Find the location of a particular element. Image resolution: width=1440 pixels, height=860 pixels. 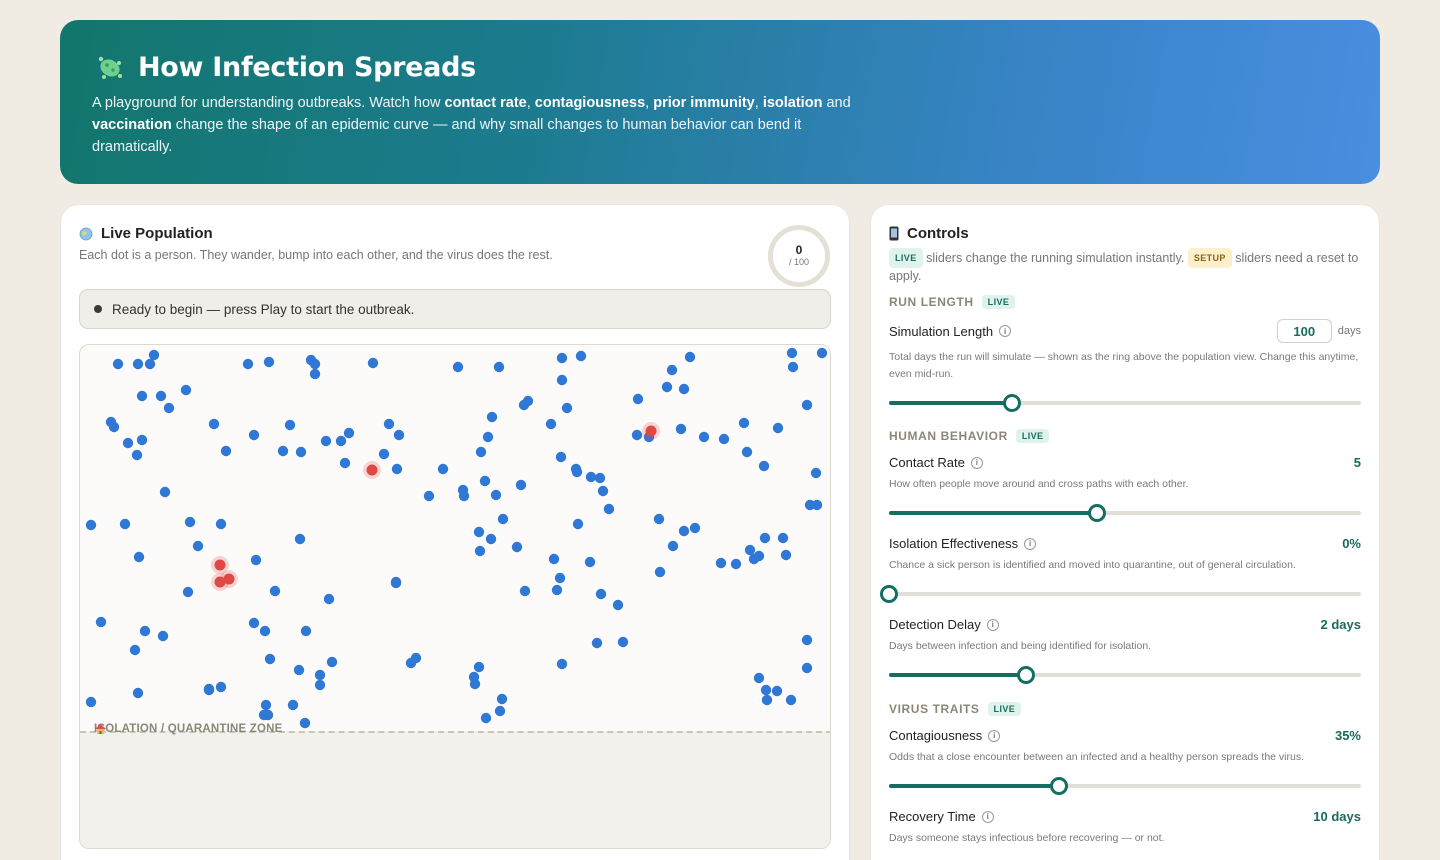

status-dot-icon is located at coordinates (98, 309).